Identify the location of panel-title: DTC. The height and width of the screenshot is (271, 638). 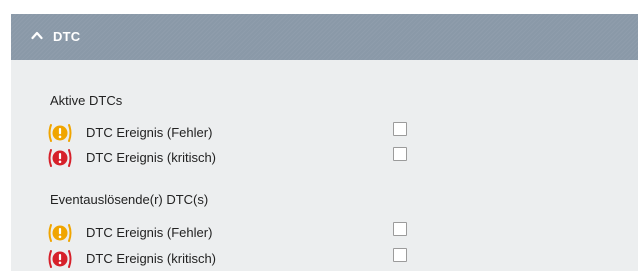
(67, 36).